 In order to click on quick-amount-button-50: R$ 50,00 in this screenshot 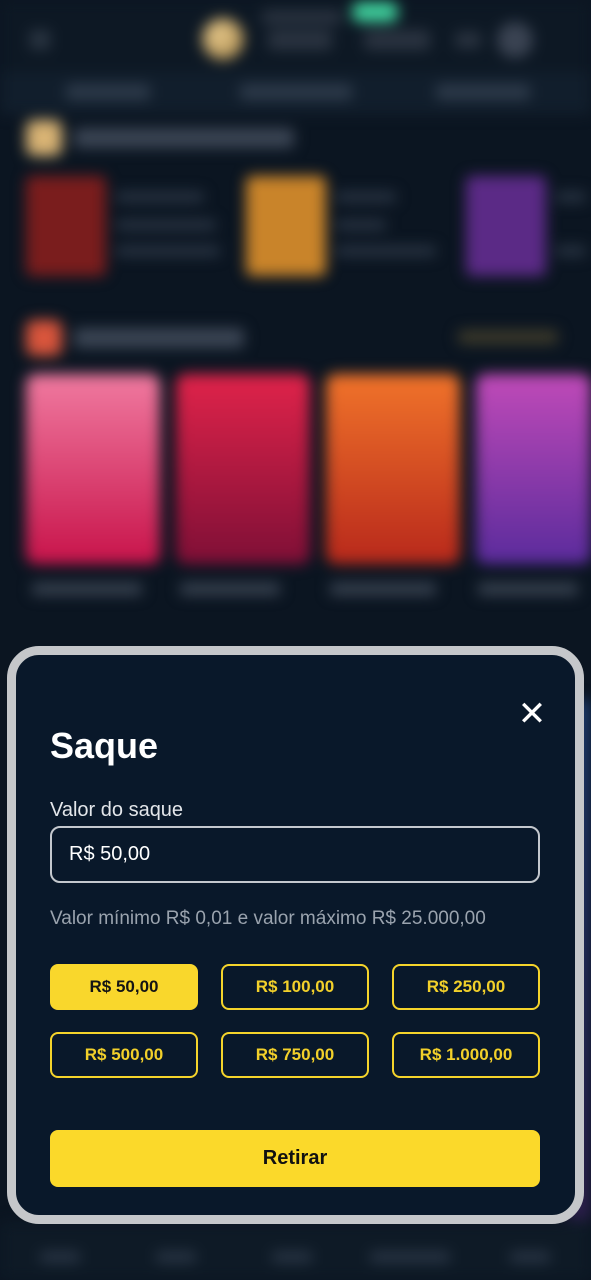, I will do `click(124, 987)`.